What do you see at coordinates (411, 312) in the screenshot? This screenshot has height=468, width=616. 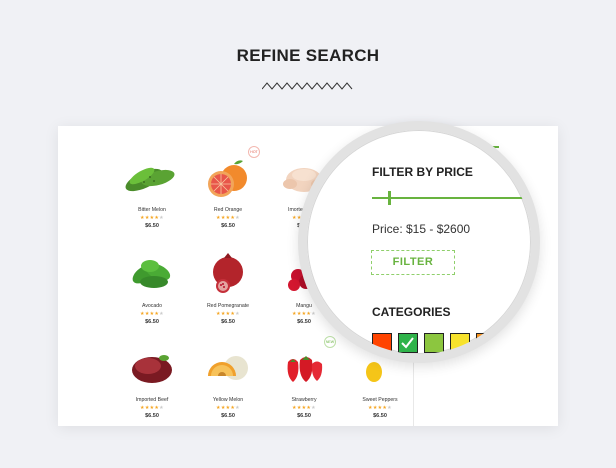 I see `categories-title: CATEGORIES` at bounding box center [411, 312].